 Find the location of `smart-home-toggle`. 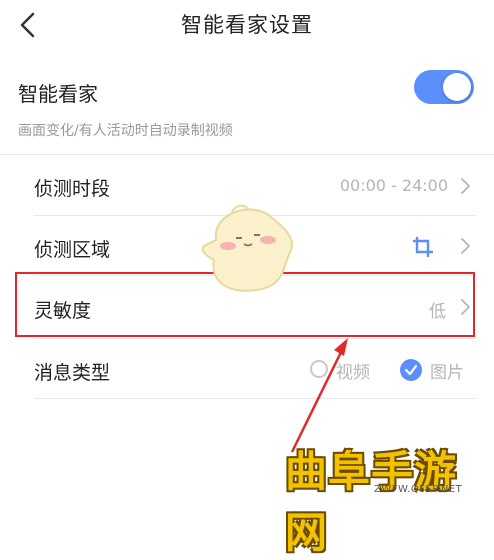

smart-home-toggle is located at coordinates (444, 87).